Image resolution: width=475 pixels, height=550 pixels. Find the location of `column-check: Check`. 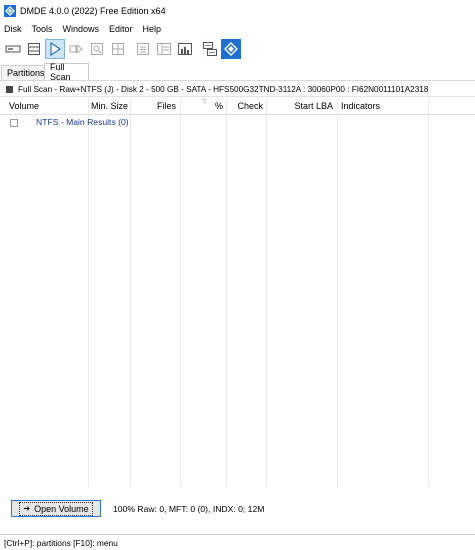

column-check: Check is located at coordinates (246, 106).